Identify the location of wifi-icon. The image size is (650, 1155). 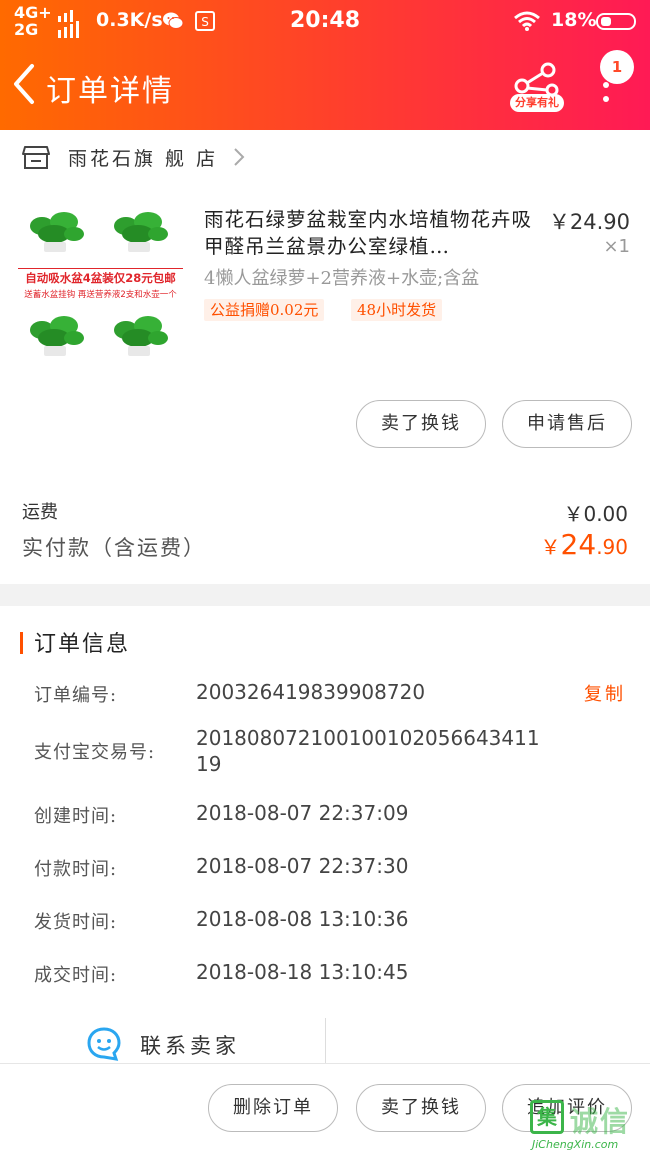
(527, 21).